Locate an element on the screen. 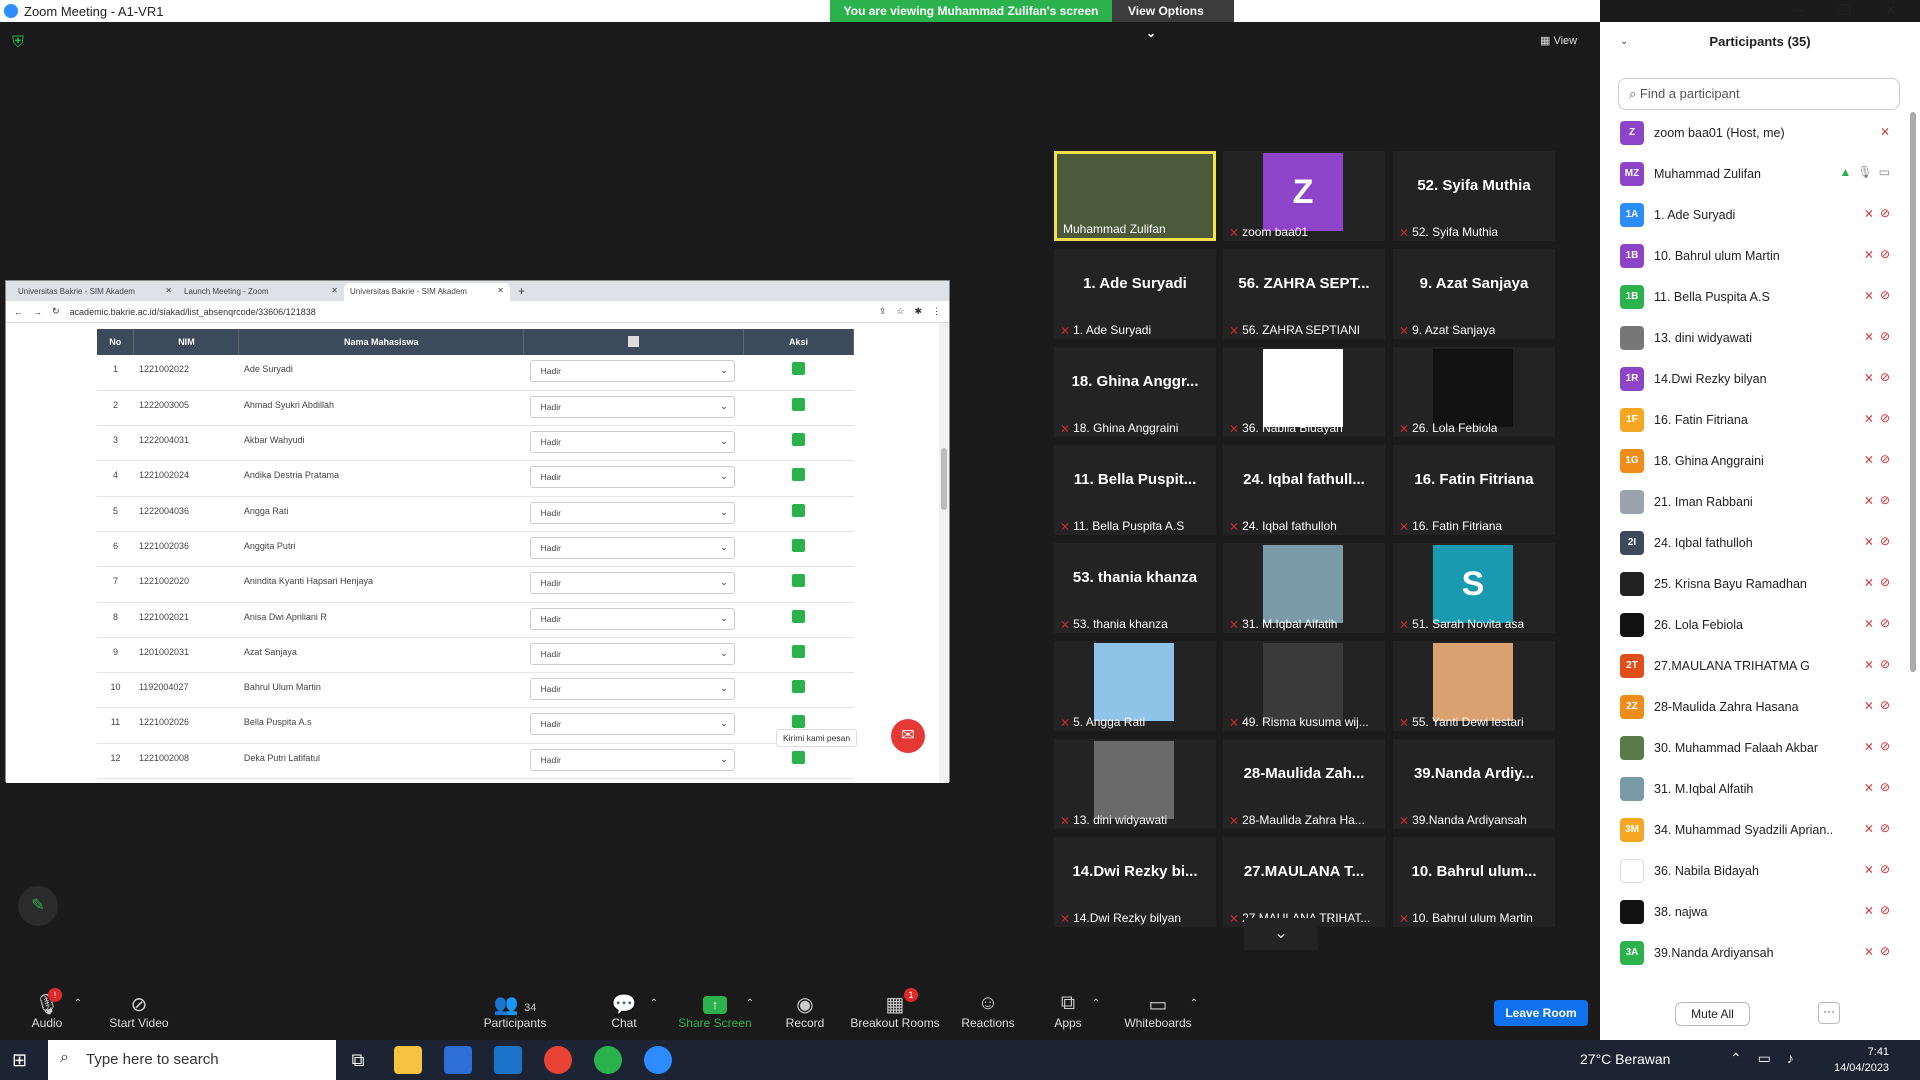 Image resolution: width=1920 pixels, height=1080 pixels. bookmark-star-icon: ☆ is located at coordinates (900, 311).